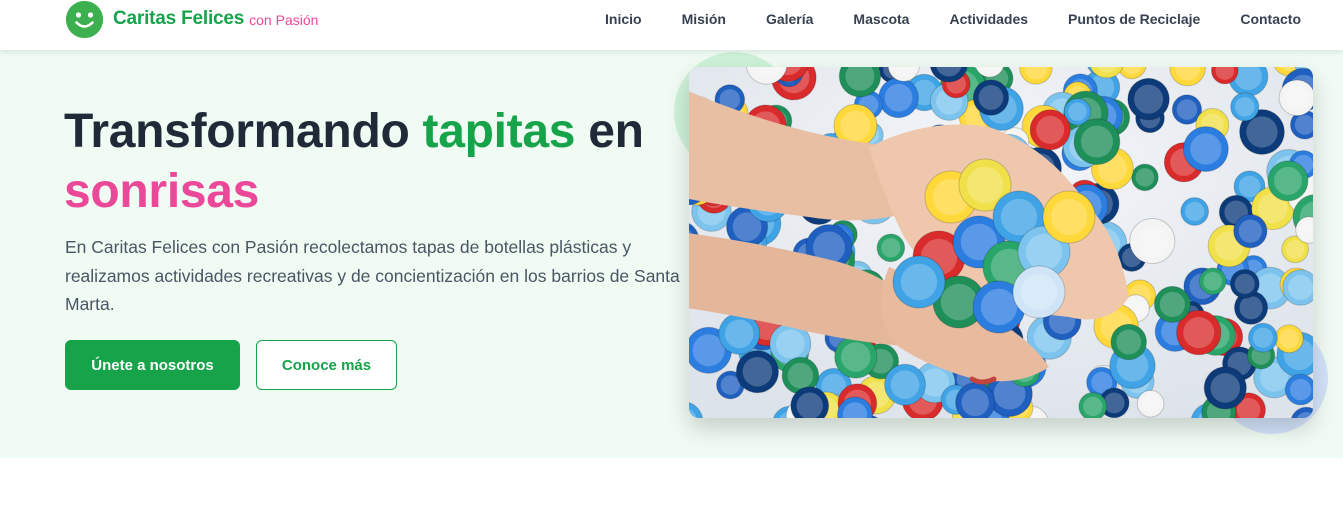 This screenshot has width=1343, height=518. What do you see at coordinates (623, 19) in the screenshot?
I see `nav-link-inicio: Inicio` at bounding box center [623, 19].